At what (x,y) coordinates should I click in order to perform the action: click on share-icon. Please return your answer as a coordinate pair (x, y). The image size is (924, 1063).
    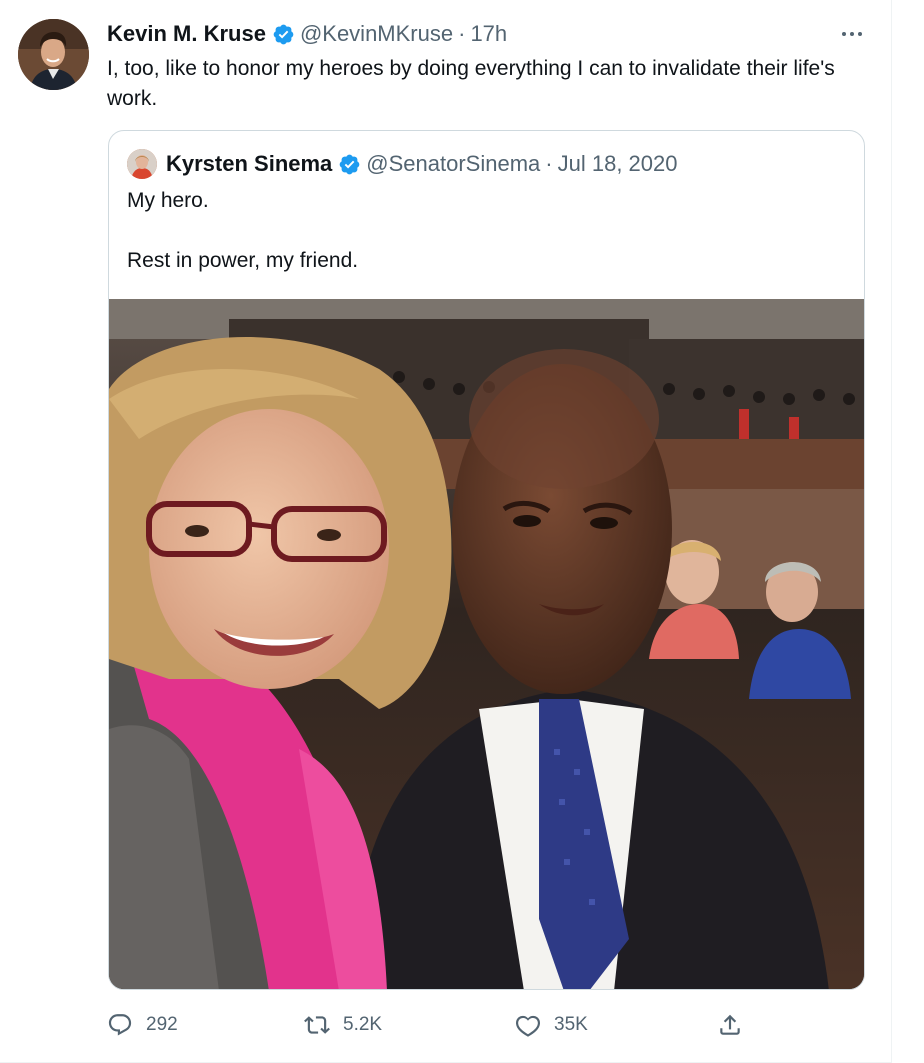
    Looking at the image, I should click on (730, 1024).